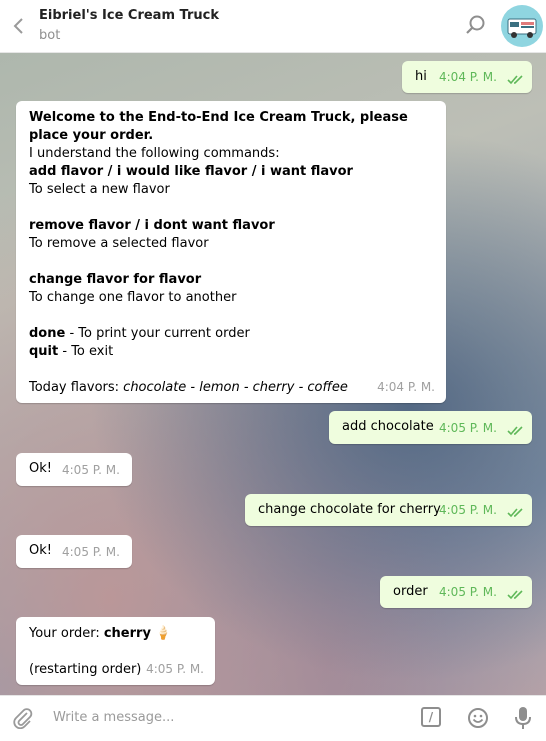 The image size is (546, 741). I want to click on smiley-icon, so click(478, 718).